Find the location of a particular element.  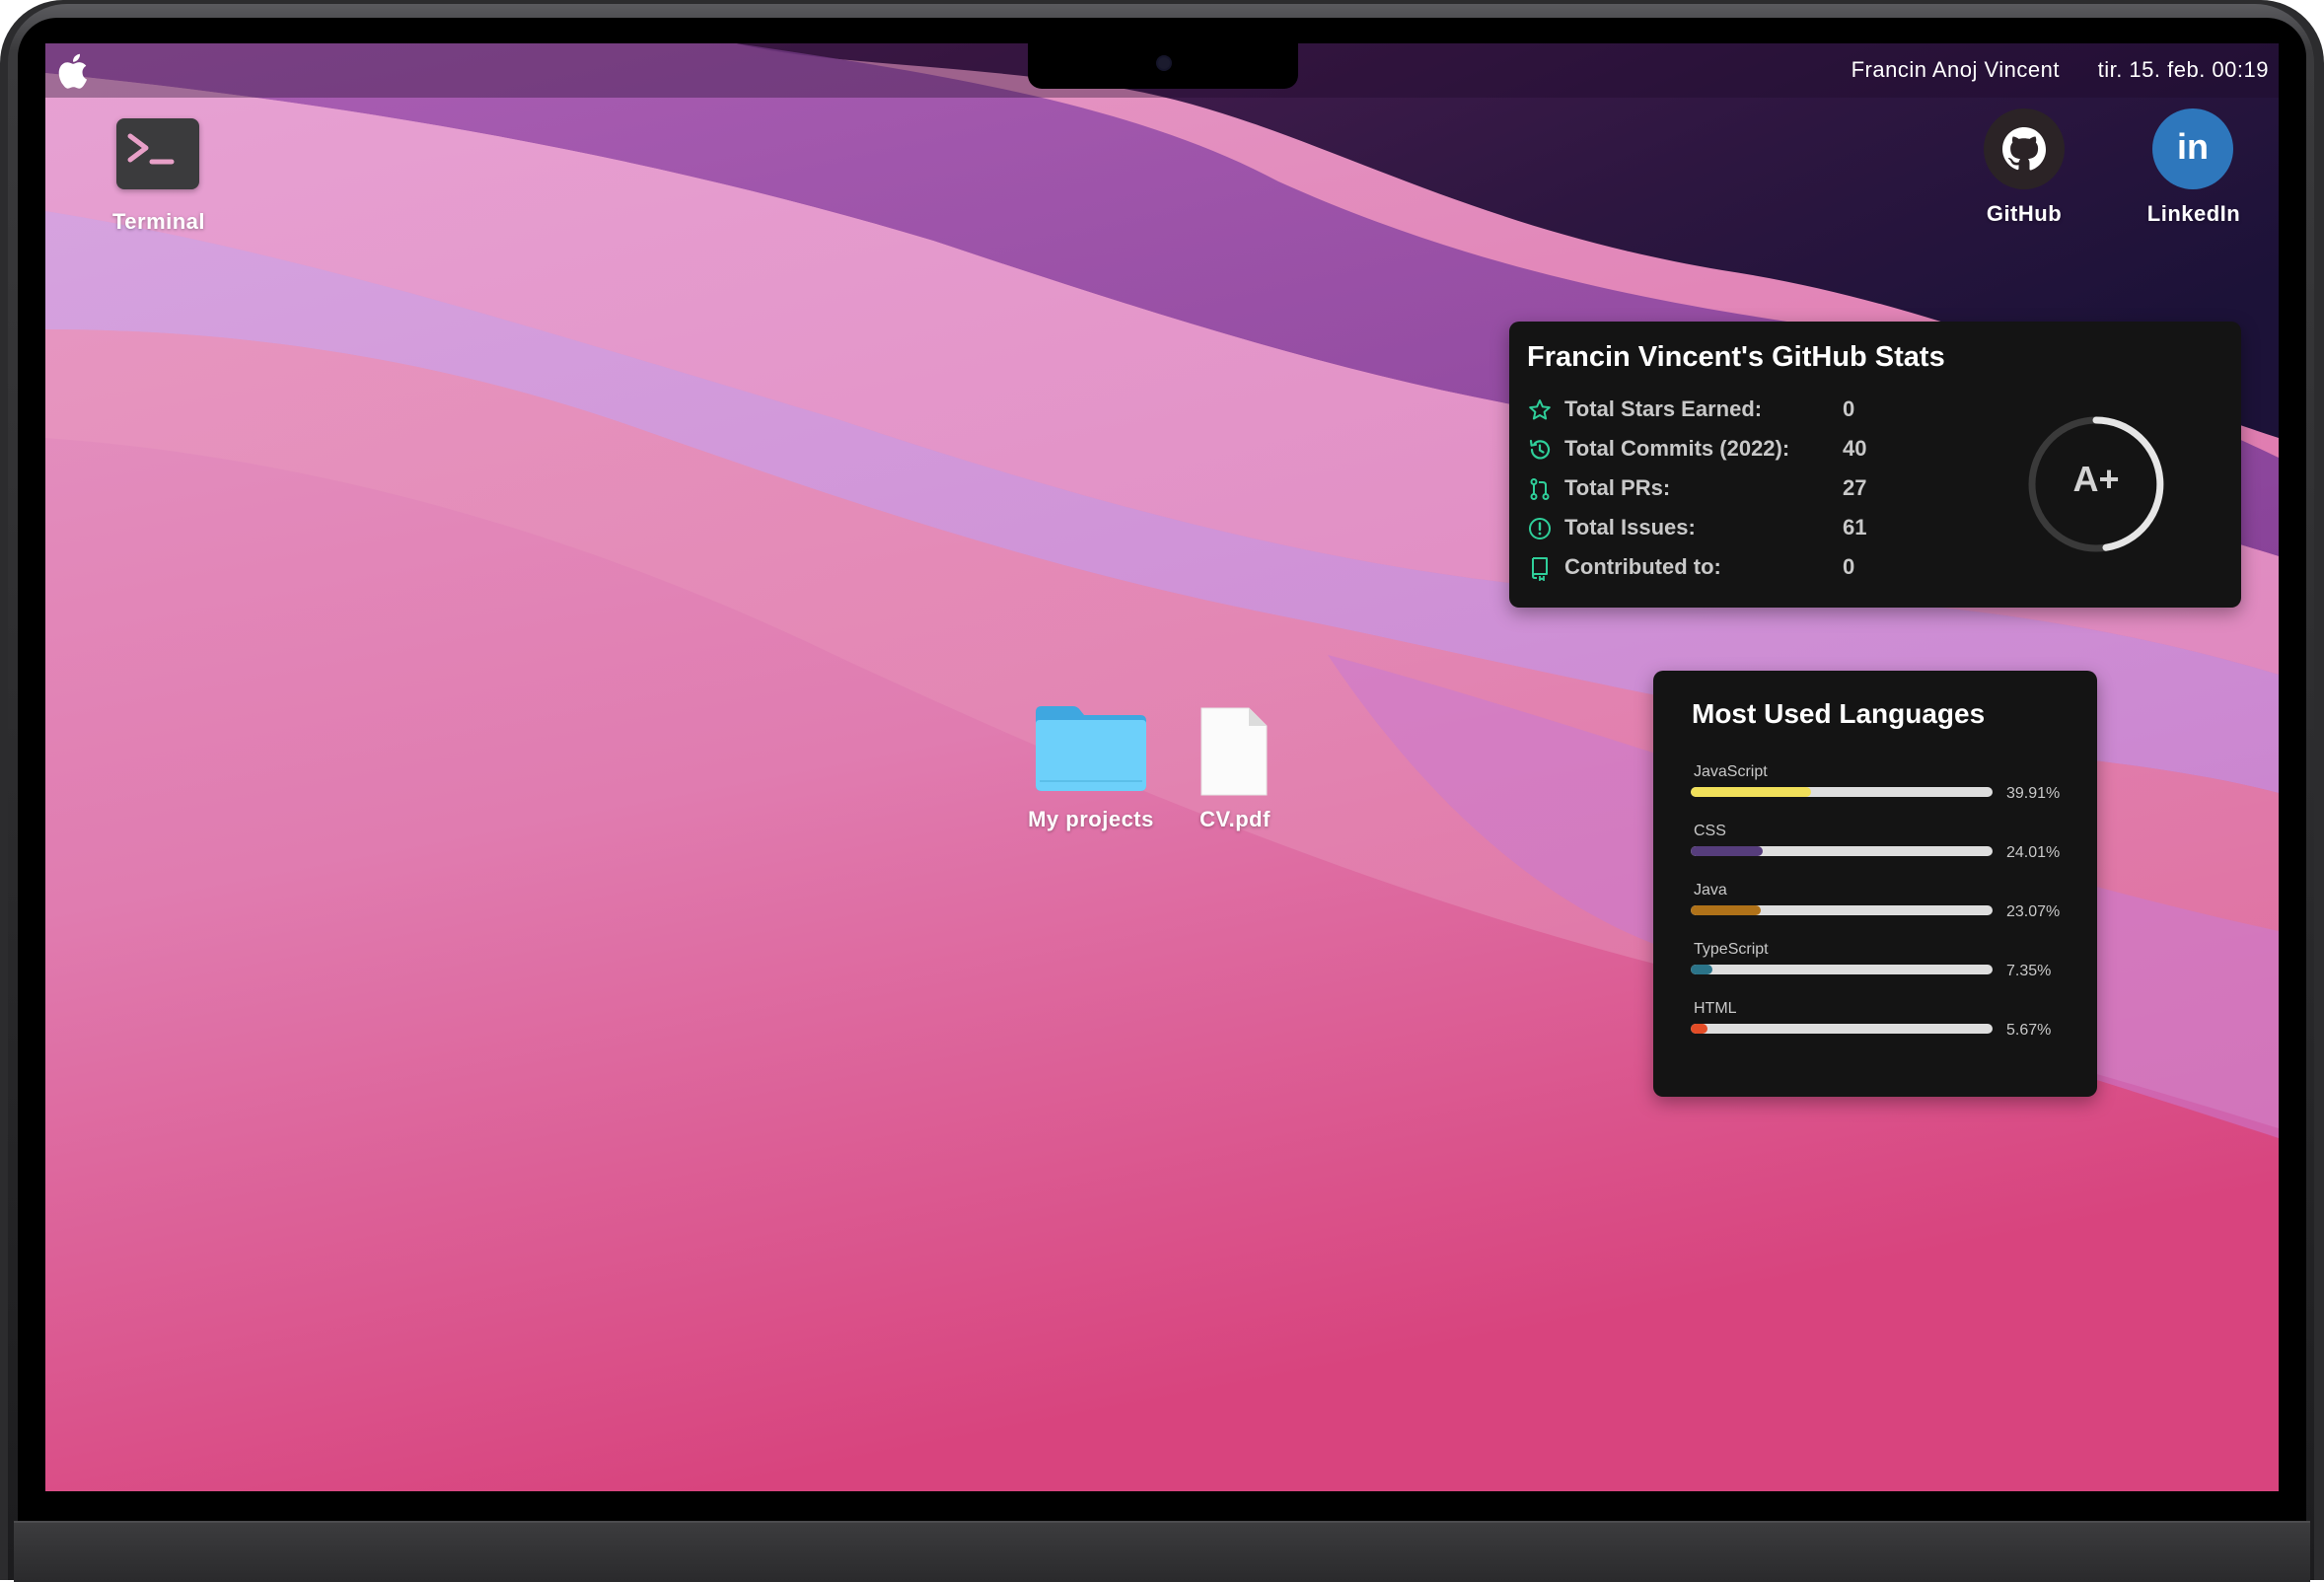

stat-row-stars: Total Stars Earned: 0 is located at coordinates (1714, 410).